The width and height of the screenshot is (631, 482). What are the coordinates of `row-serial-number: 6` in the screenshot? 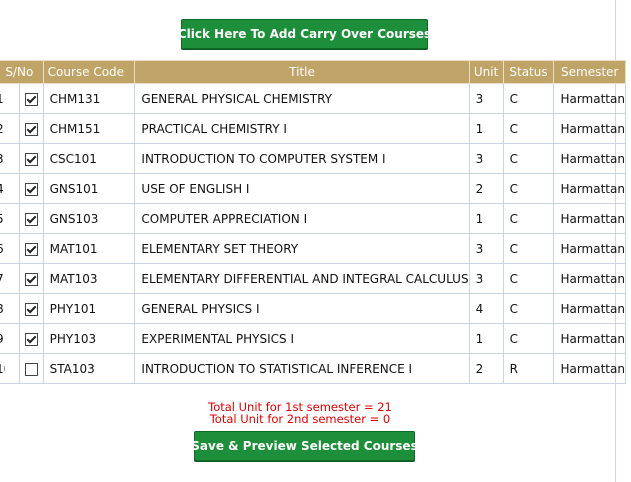 It's located at (10, 248).